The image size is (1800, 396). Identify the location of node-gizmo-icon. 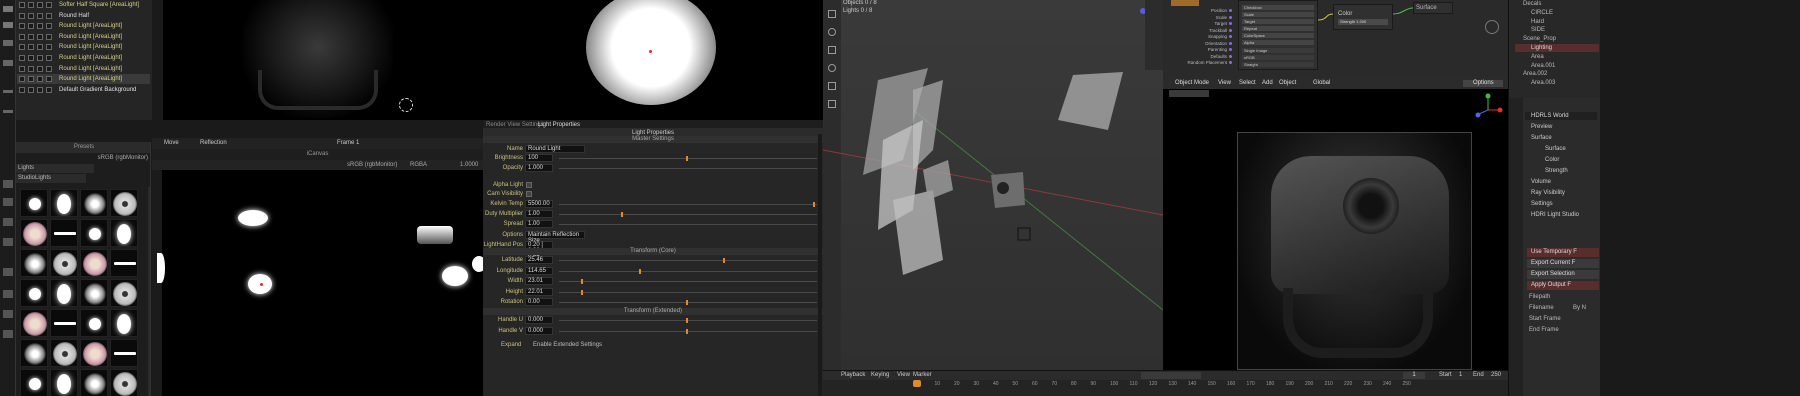
(1492, 27).